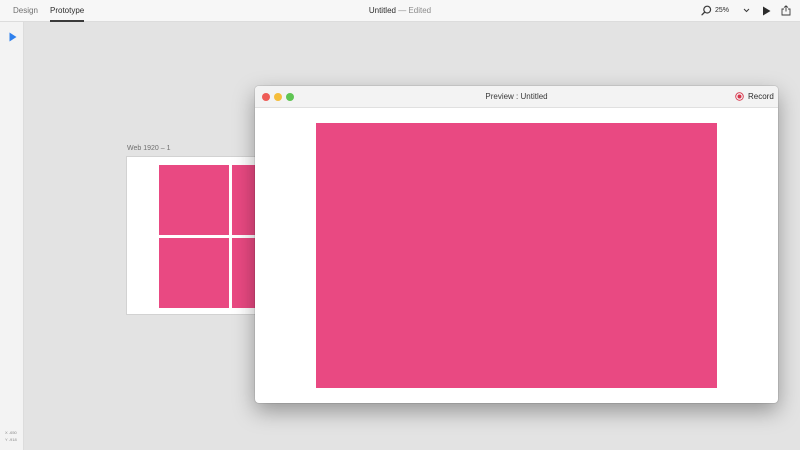 The image size is (800, 450). What do you see at coordinates (761, 96) in the screenshot?
I see `record-label: Record` at bounding box center [761, 96].